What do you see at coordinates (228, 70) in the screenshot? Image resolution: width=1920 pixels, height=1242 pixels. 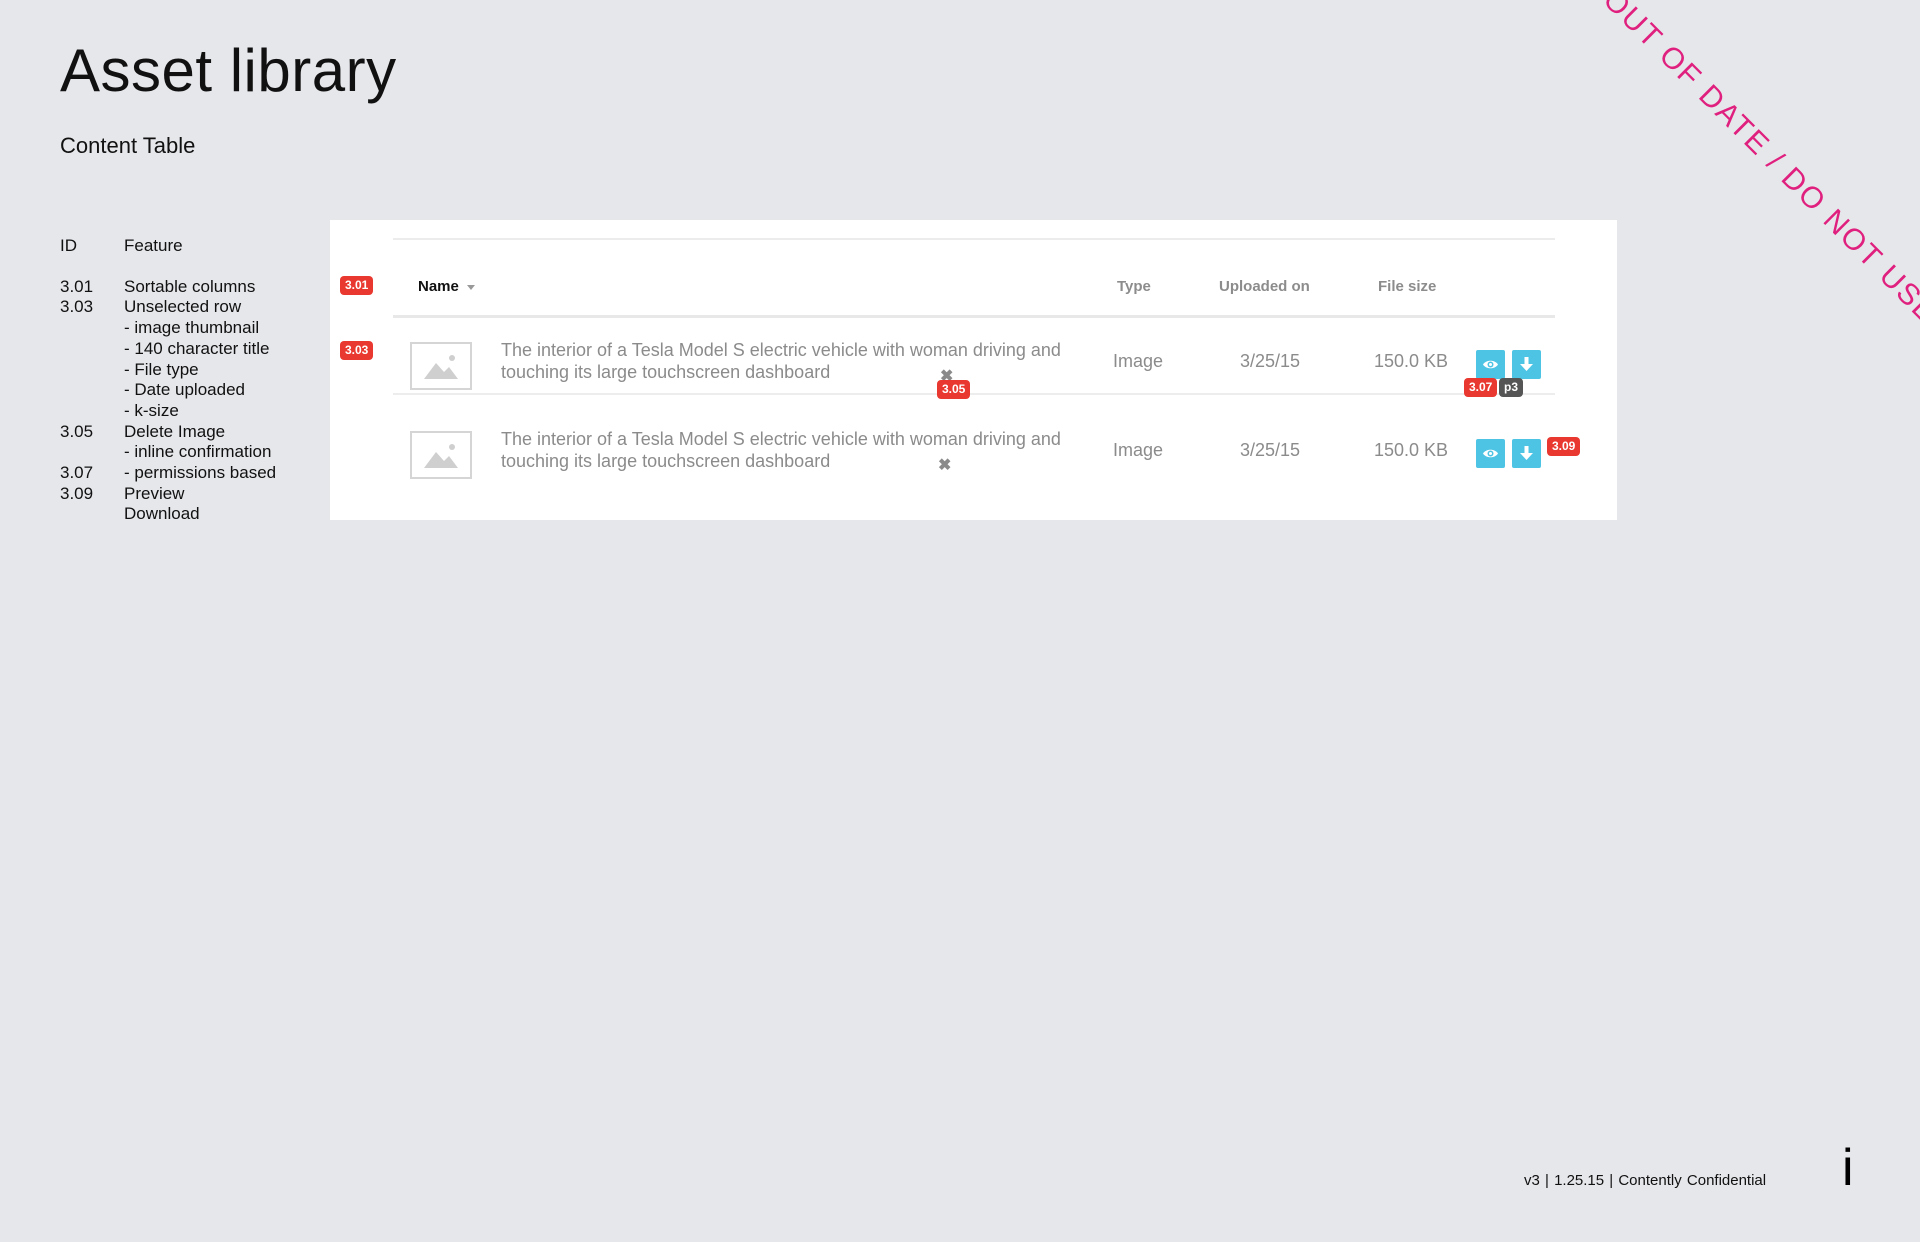 I see `page-title: Asset library` at bounding box center [228, 70].